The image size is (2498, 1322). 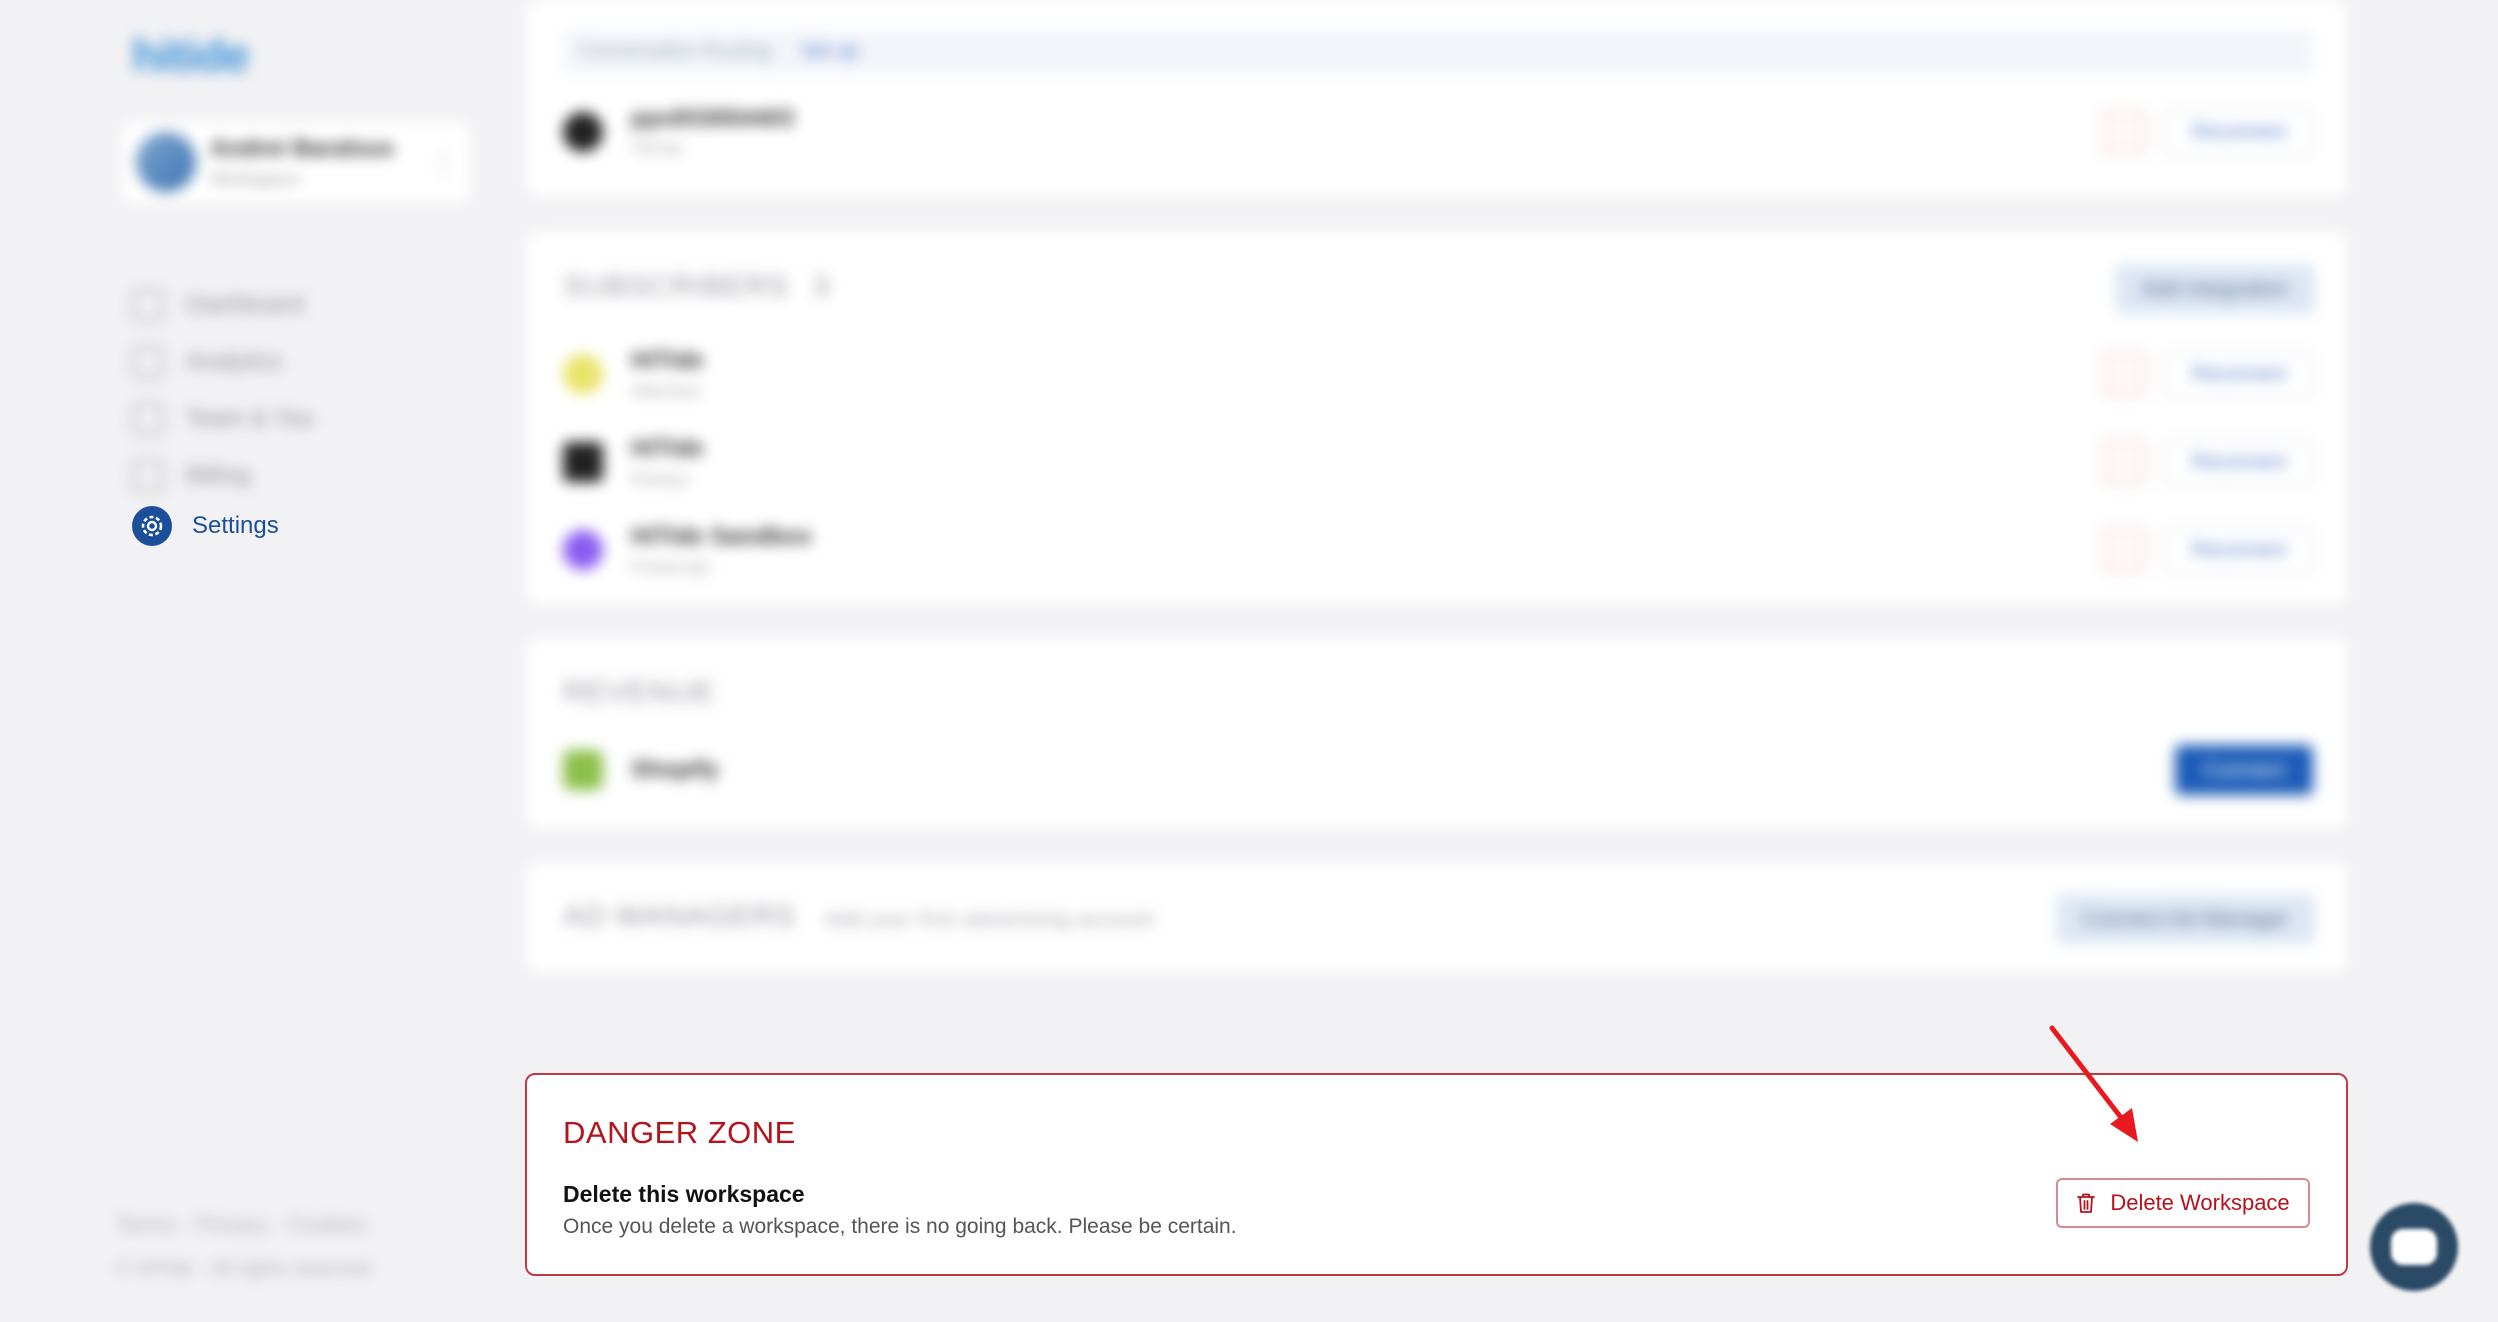 What do you see at coordinates (675, 769) in the screenshot?
I see `shopify-label: Shopify` at bounding box center [675, 769].